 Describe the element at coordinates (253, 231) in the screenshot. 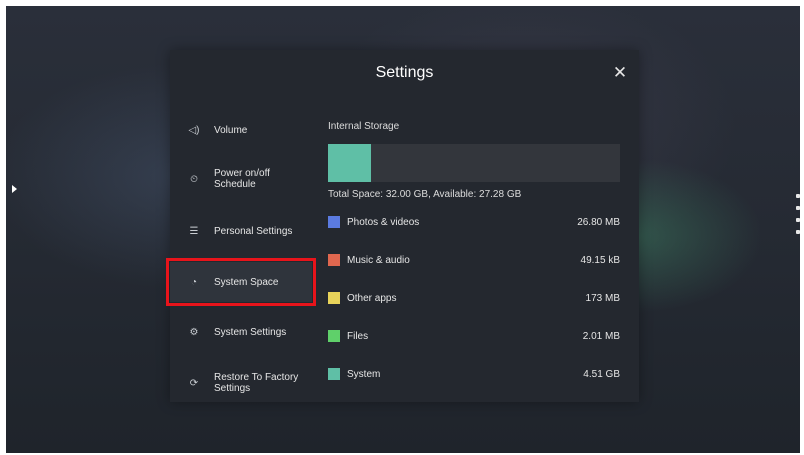

I see `nav-item-label: Personal Settings` at that location.